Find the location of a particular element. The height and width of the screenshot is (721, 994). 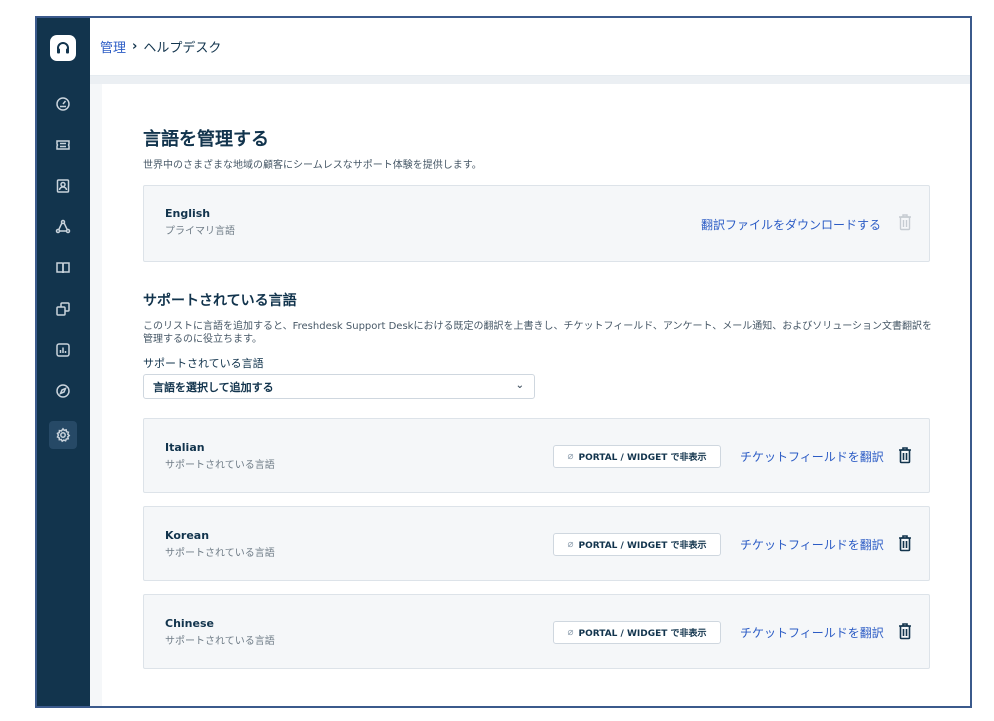

reports-icon is located at coordinates (63, 350).